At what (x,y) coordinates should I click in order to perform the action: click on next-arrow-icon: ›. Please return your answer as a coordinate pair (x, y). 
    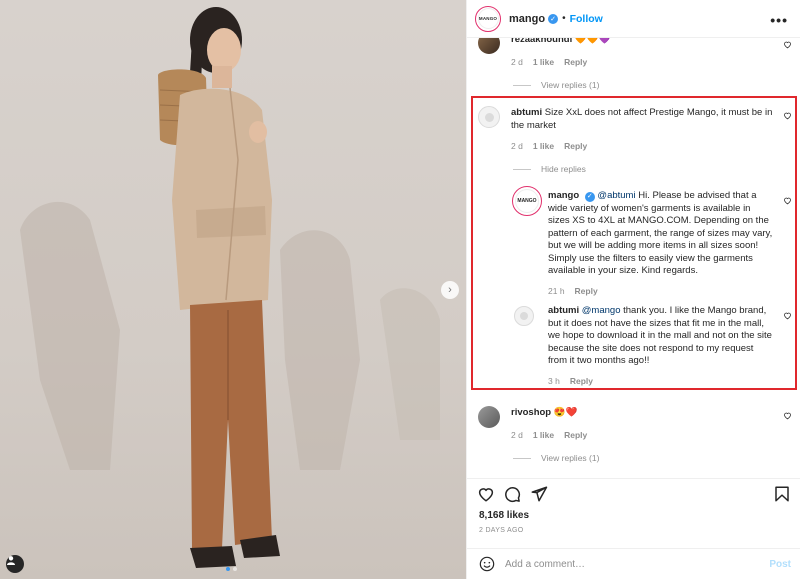
    Looking at the image, I should click on (450, 290).